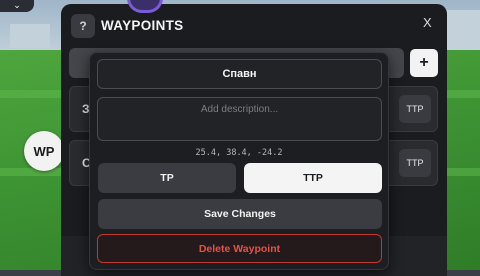 The image size is (480, 276). Describe the element at coordinates (142, 25) in the screenshot. I see `window-title: WAYPOINTS` at that location.